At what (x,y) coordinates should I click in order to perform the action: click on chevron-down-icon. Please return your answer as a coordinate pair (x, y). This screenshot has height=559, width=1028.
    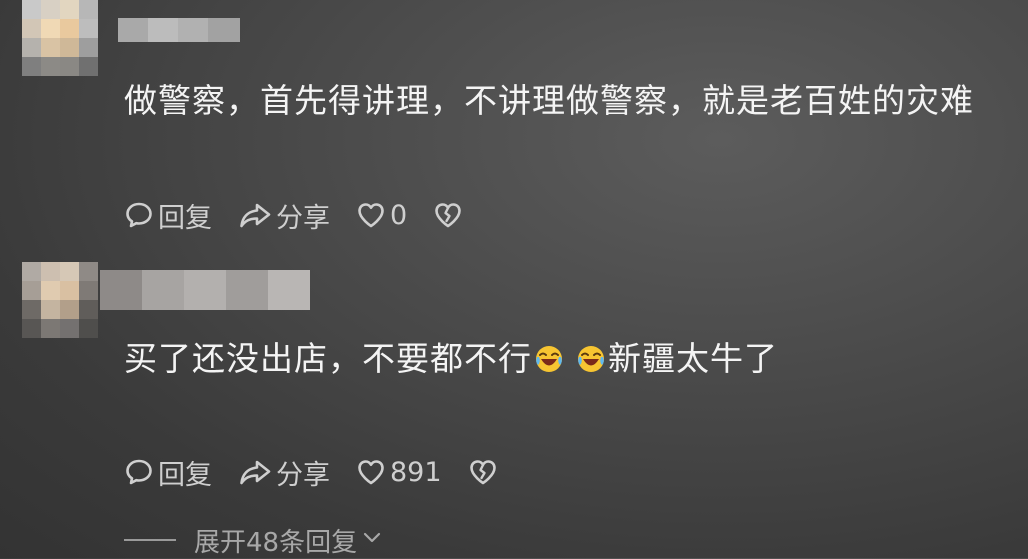
    Looking at the image, I should click on (372, 540).